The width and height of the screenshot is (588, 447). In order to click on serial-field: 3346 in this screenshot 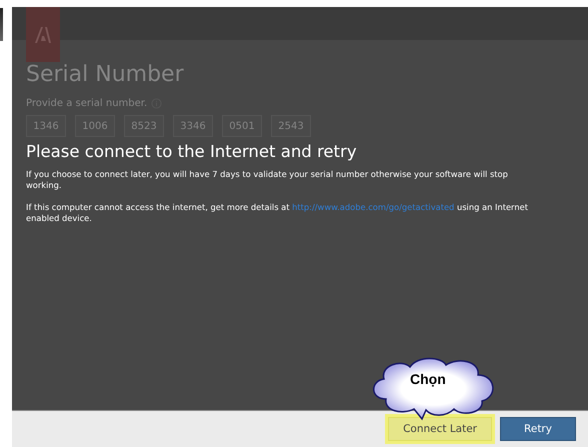, I will do `click(193, 126)`.